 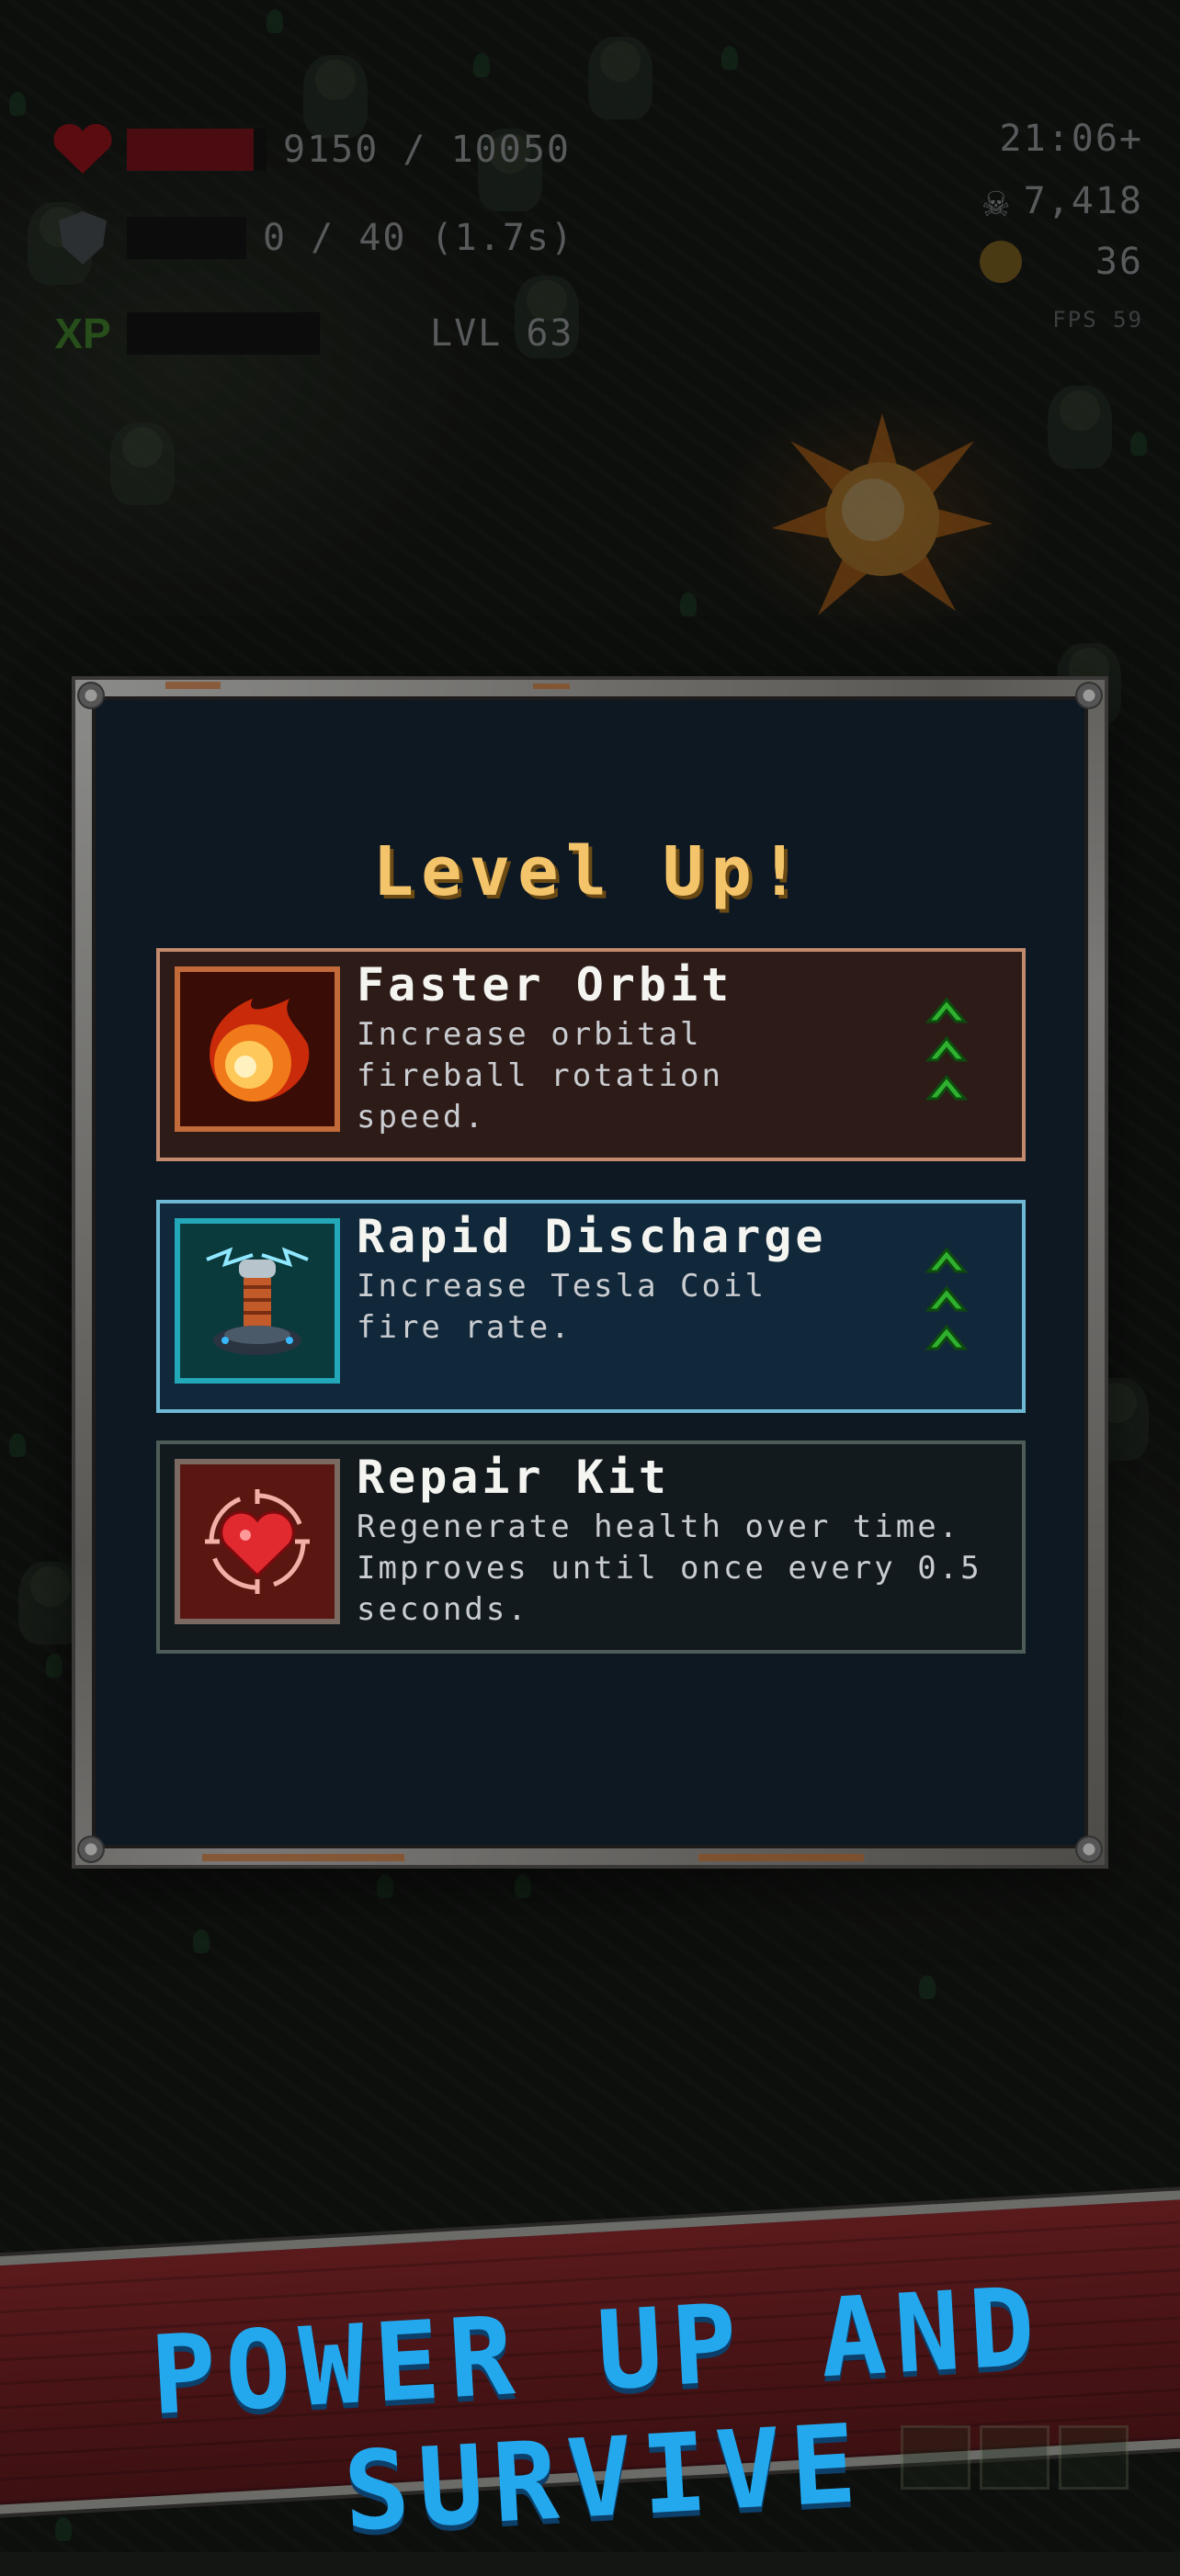 I want to click on level-text: LVL 63, so click(x=502, y=333).